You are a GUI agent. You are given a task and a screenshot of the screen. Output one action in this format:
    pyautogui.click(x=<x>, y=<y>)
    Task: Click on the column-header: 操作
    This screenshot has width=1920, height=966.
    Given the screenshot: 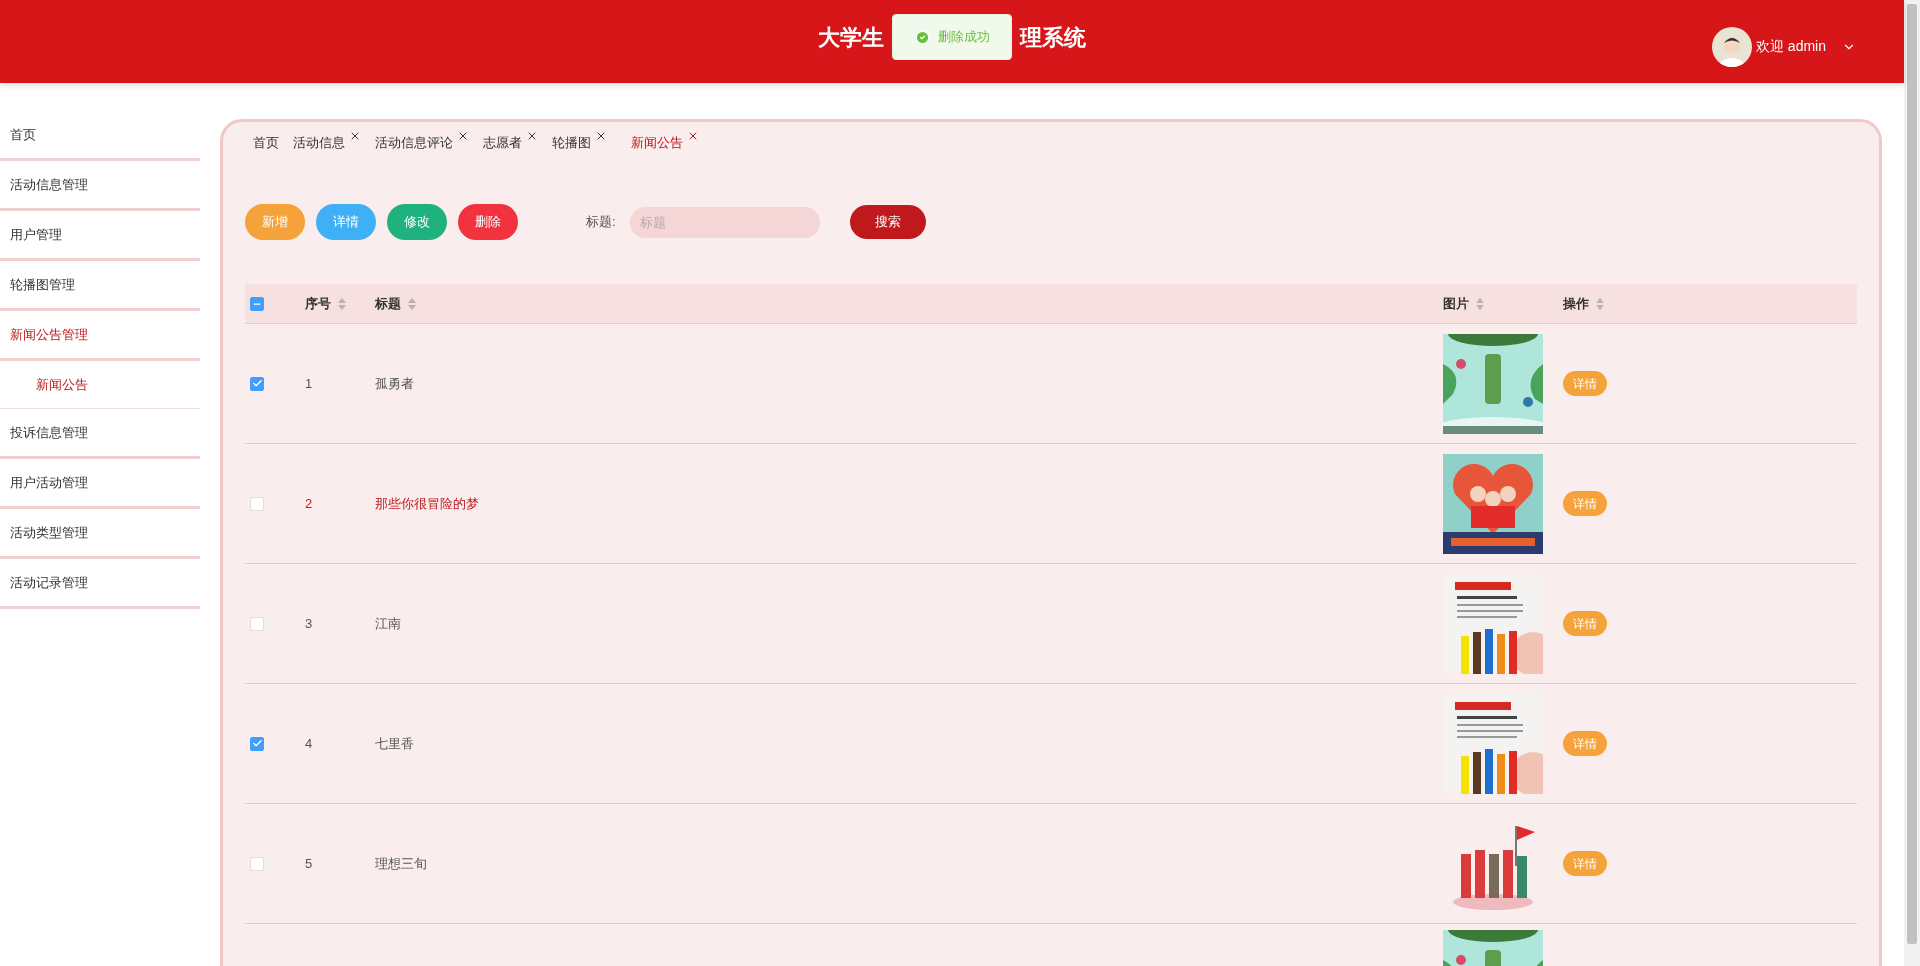 What is the action you would take?
    pyautogui.click(x=1576, y=303)
    